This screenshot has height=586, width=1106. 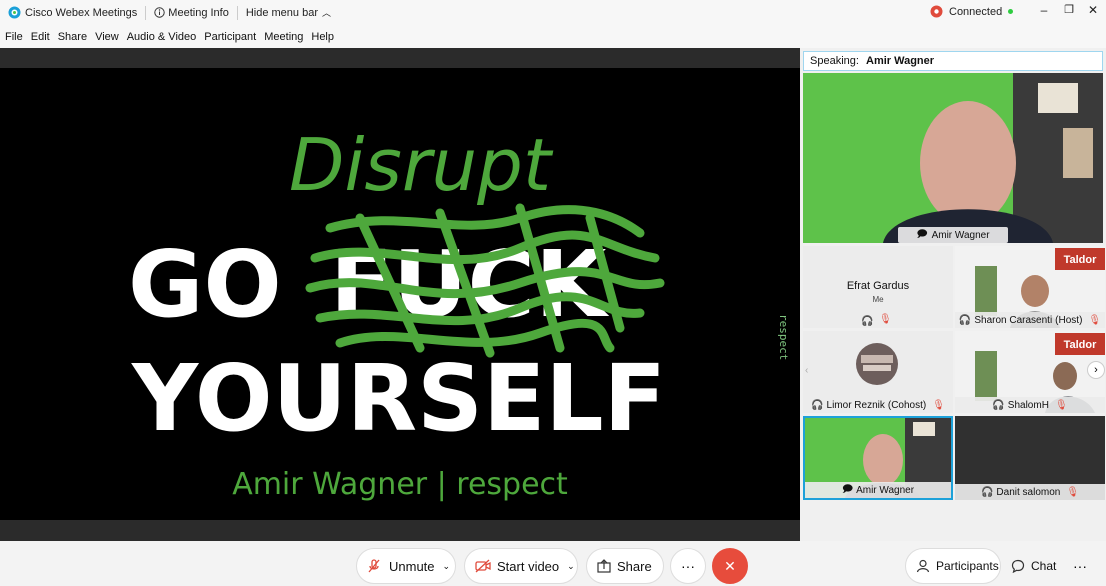 What do you see at coordinates (855, 405) in the screenshot?
I see `participant-name: Limor Reznik` at bounding box center [855, 405].